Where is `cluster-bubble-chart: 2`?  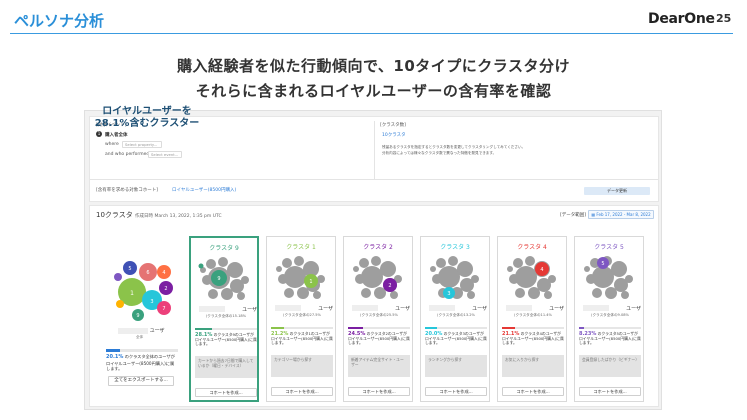 cluster-bubble-chart: 2 is located at coordinates (377, 277).